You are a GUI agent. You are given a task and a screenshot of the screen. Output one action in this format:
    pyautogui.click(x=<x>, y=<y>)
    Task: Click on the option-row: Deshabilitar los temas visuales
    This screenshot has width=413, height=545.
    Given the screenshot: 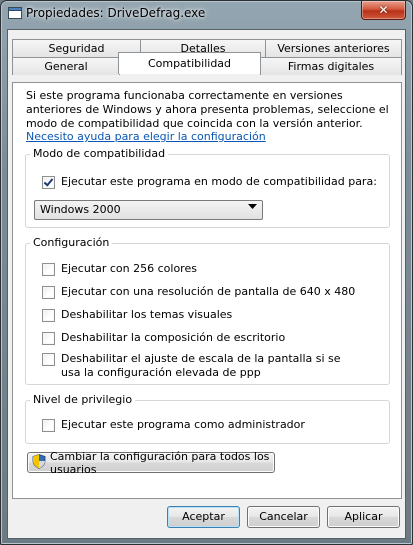 What is the action you would take?
    pyautogui.click(x=137, y=315)
    